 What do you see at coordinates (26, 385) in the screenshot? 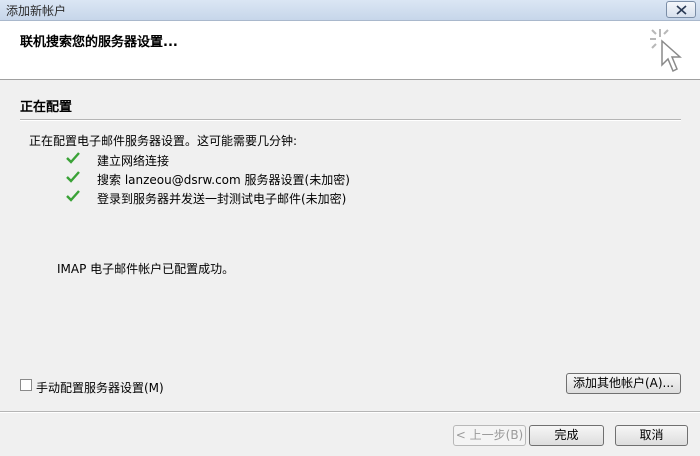
I see `checkbox-box` at bounding box center [26, 385].